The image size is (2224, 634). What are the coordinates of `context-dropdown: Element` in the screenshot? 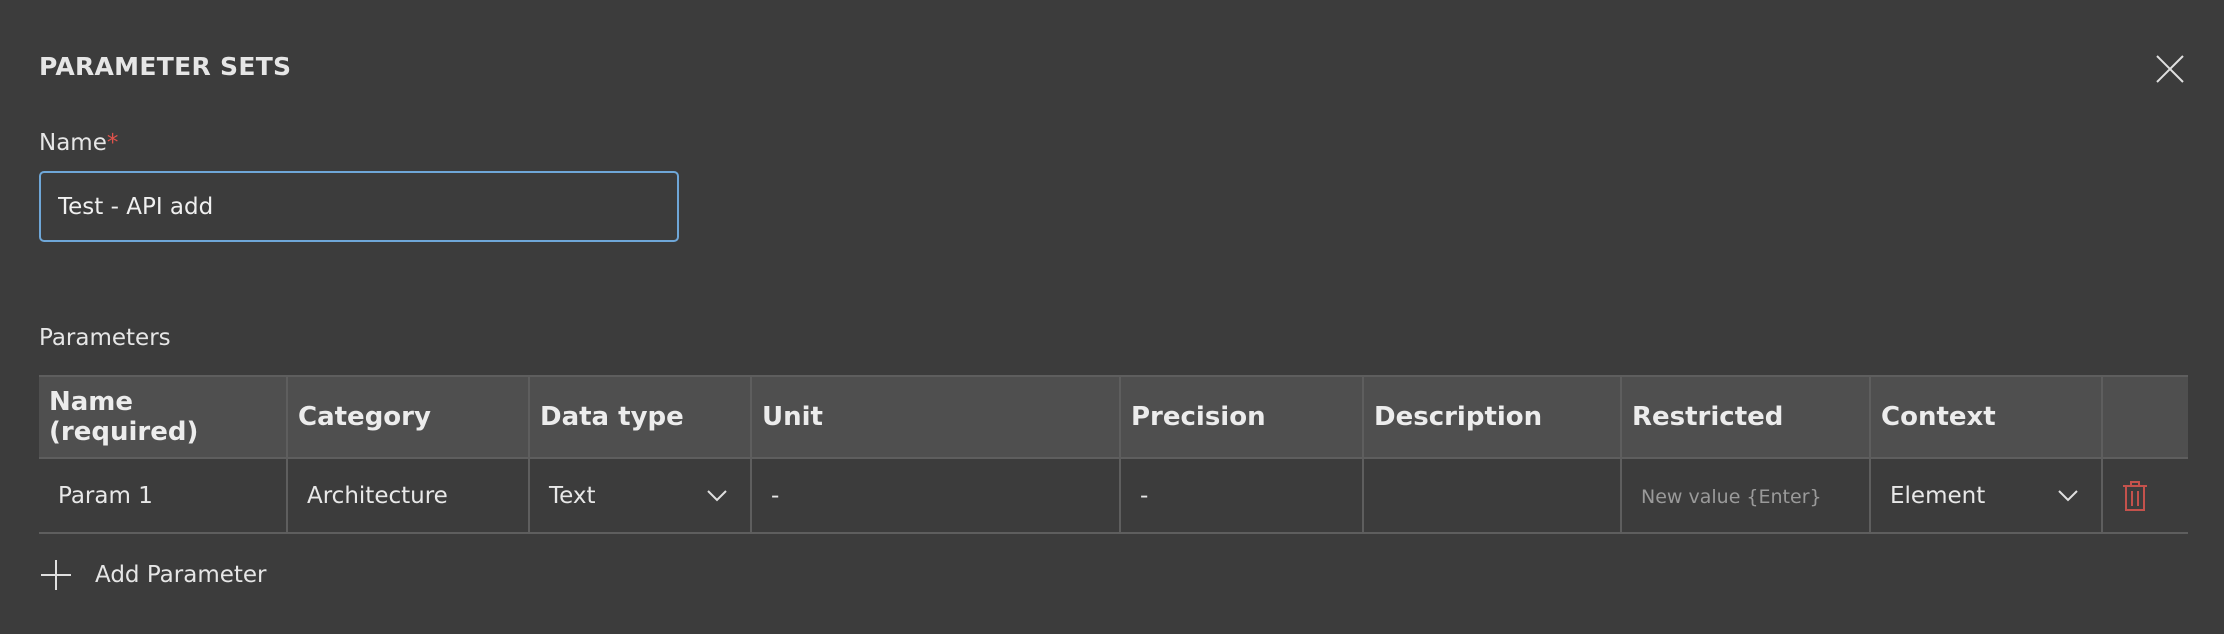 It's located at (1995, 496).